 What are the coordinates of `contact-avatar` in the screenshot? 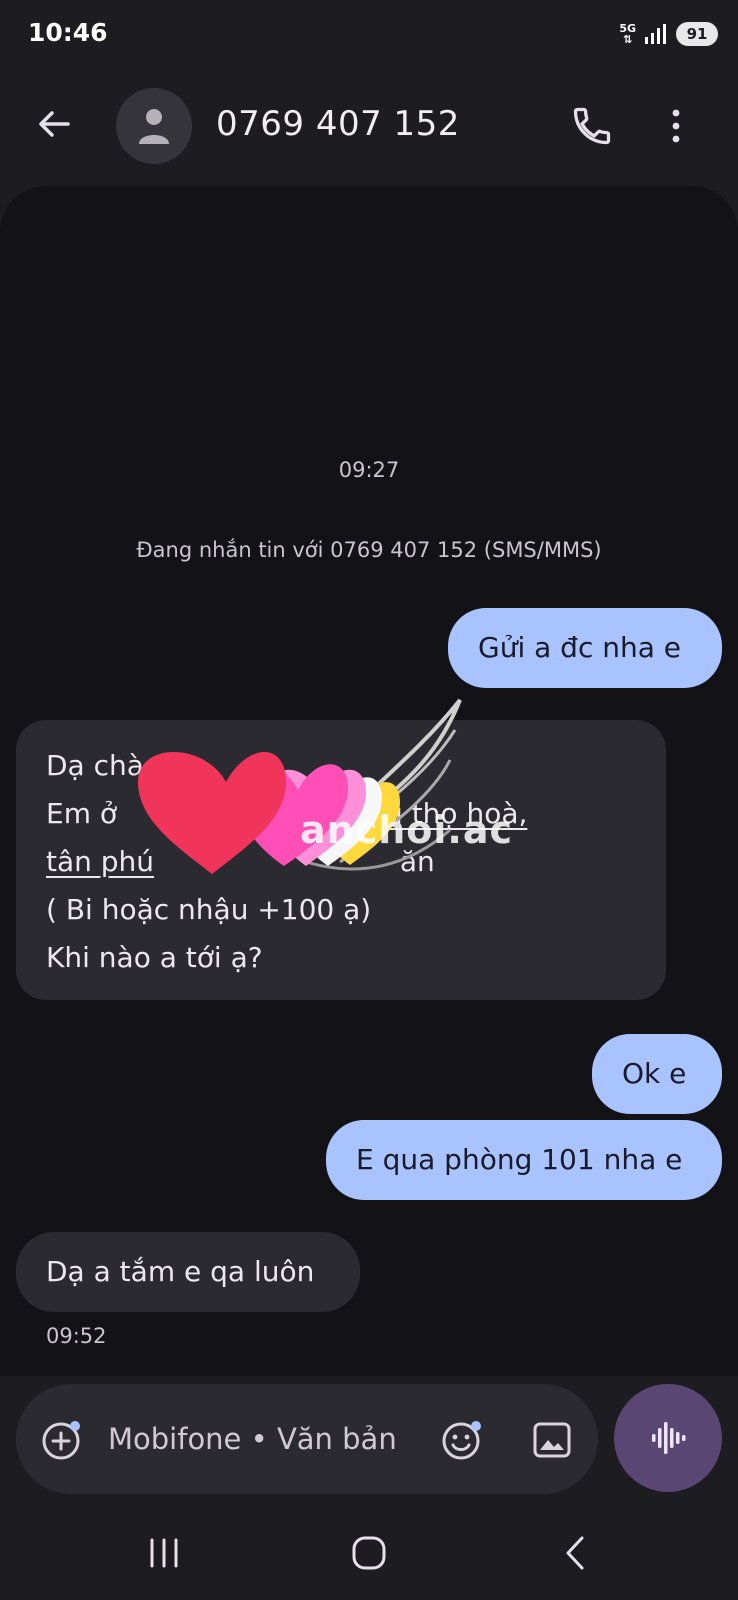 It's located at (154, 126).